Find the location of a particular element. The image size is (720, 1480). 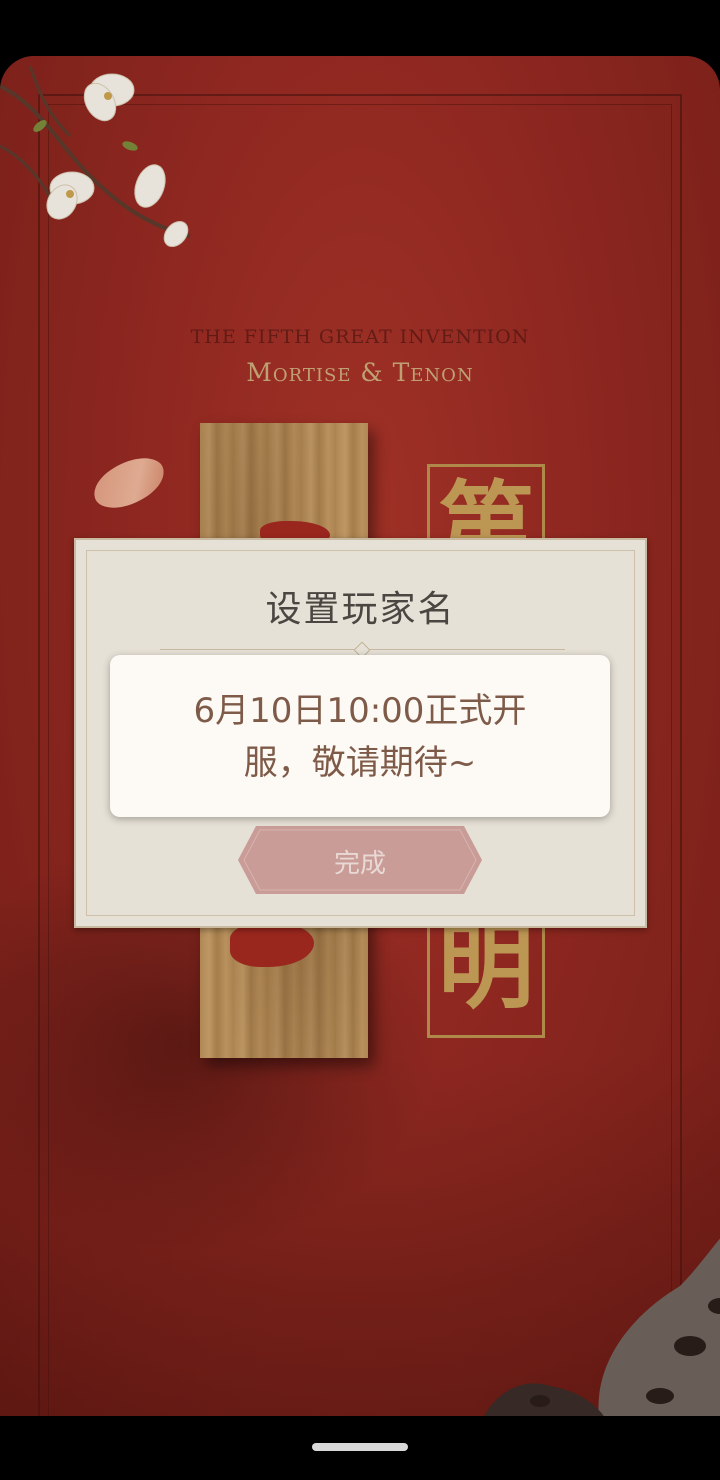

done-button: 完成 is located at coordinates (360, 860).